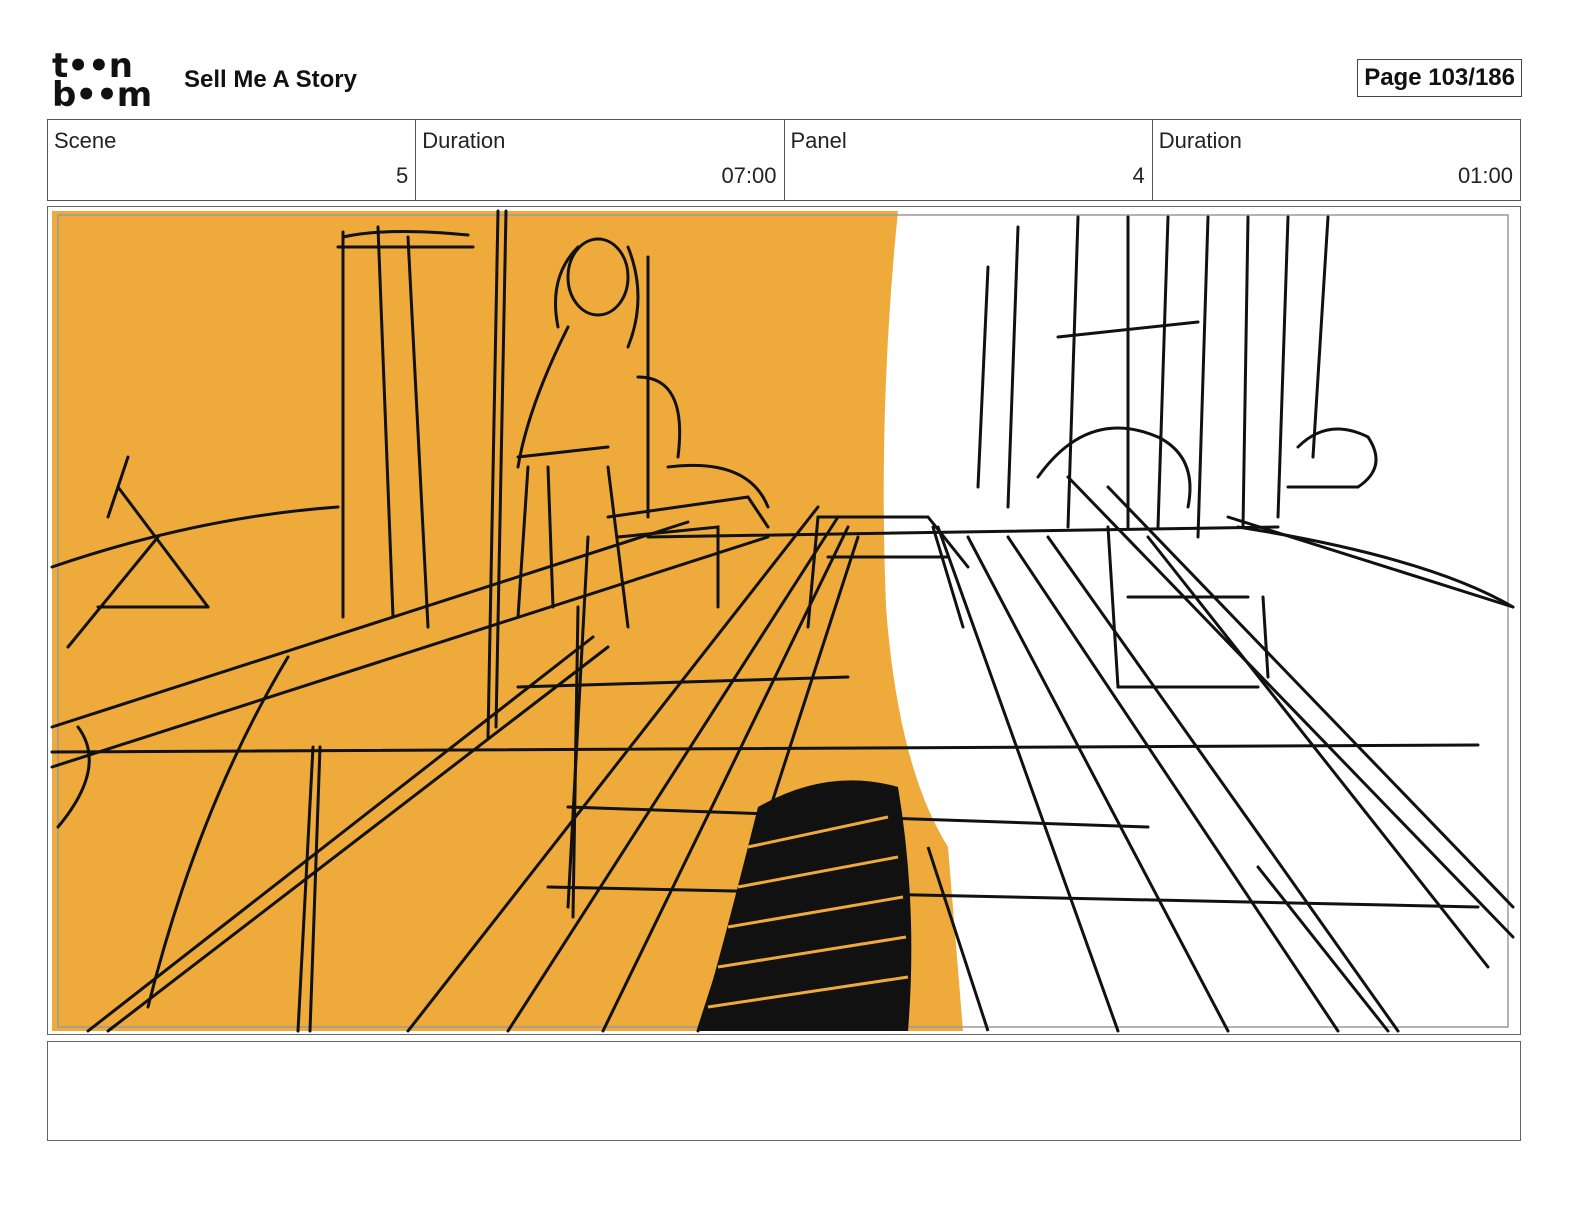  I want to click on project-title: Sell Me A Story, so click(270, 79).